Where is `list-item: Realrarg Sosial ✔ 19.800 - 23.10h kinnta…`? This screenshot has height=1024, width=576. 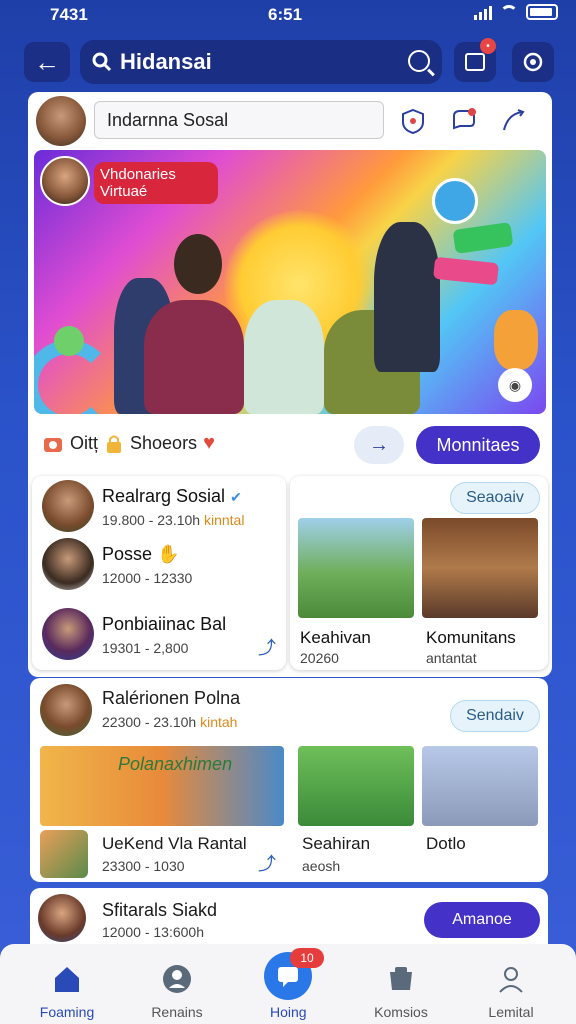
list-item: Realrarg Sosial ✔ 19.800 - 23.10h kinnta… is located at coordinates (160, 507).